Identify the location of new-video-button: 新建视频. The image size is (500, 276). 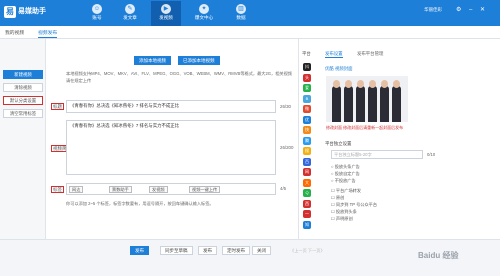
(23, 74).